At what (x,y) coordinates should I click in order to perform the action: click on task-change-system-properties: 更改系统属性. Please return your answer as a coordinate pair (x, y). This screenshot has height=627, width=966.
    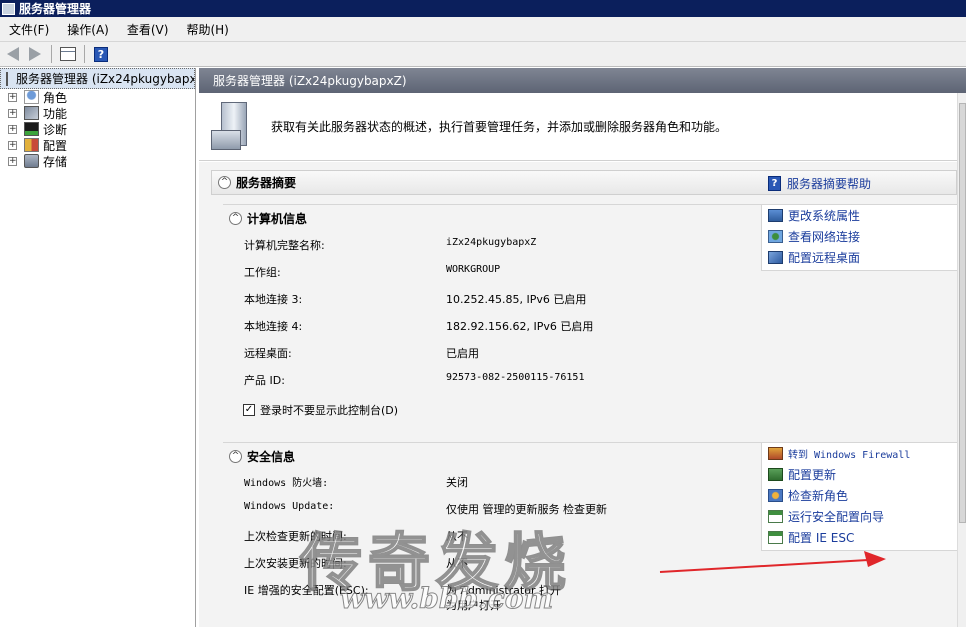
    Looking at the image, I should click on (859, 215).